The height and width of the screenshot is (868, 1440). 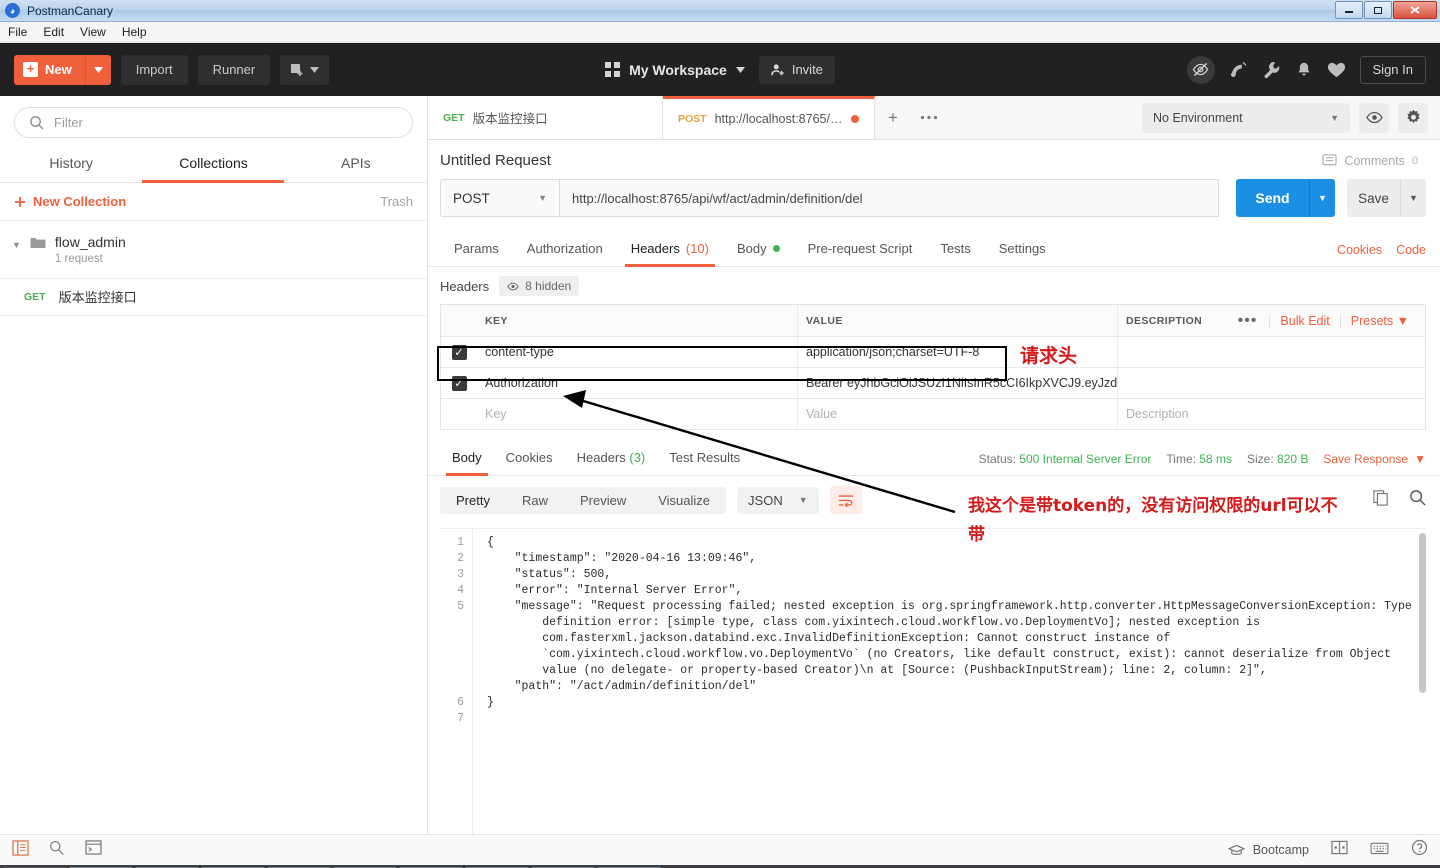 What do you see at coordinates (670, 250) in the screenshot?
I see `tab-headers: Headers (10)` at bounding box center [670, 250].